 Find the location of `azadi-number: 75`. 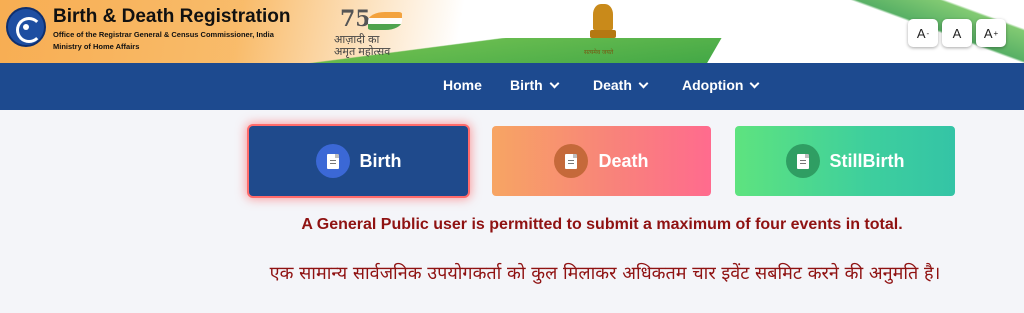

azadi-number: 75 is located at coordinates (355, 19).